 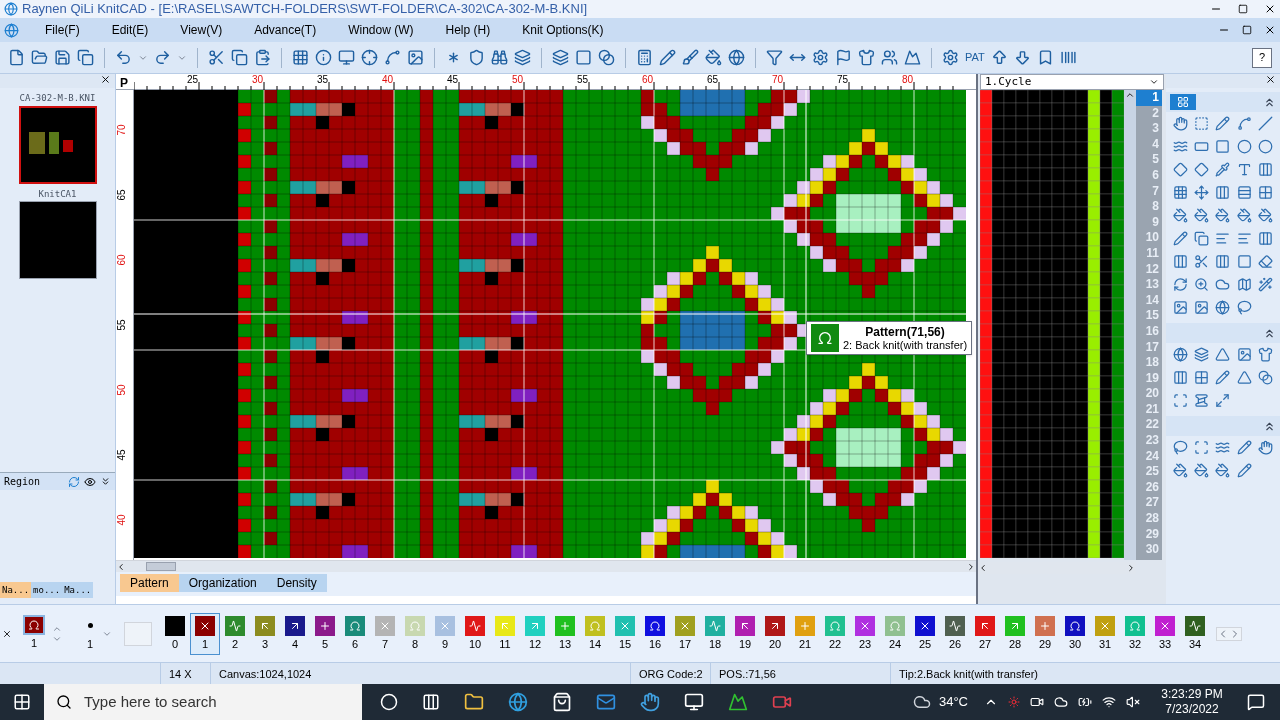 What do you see at coordinates (565, 633) in the screenshot?
I see `stitch-button: 13` at bounding box center [565, 633].